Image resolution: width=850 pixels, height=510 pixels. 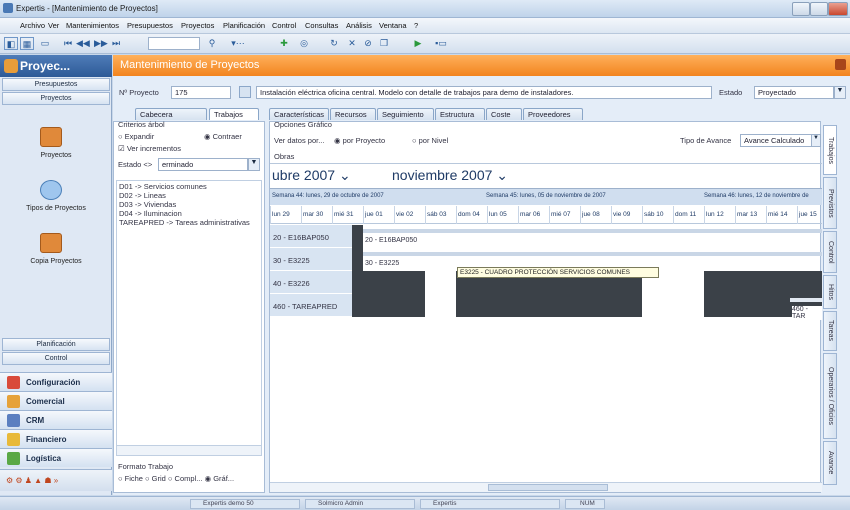 What do you see at coordinates (304, 43) in the screenshot?
I see `save-icon: ◎` at bounding box center [304, 43].